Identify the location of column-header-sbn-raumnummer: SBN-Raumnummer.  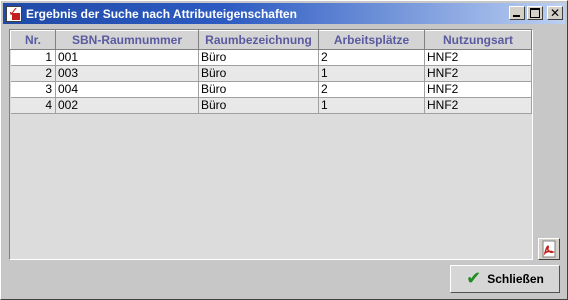
(127, 40).